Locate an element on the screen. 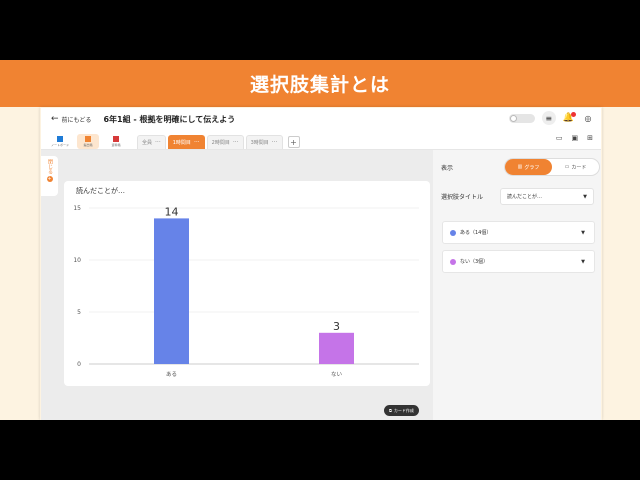 The width and height of the screenshot is (640, 480). banner-title: 選択肢集計とは is located at coordinates (319, 85).